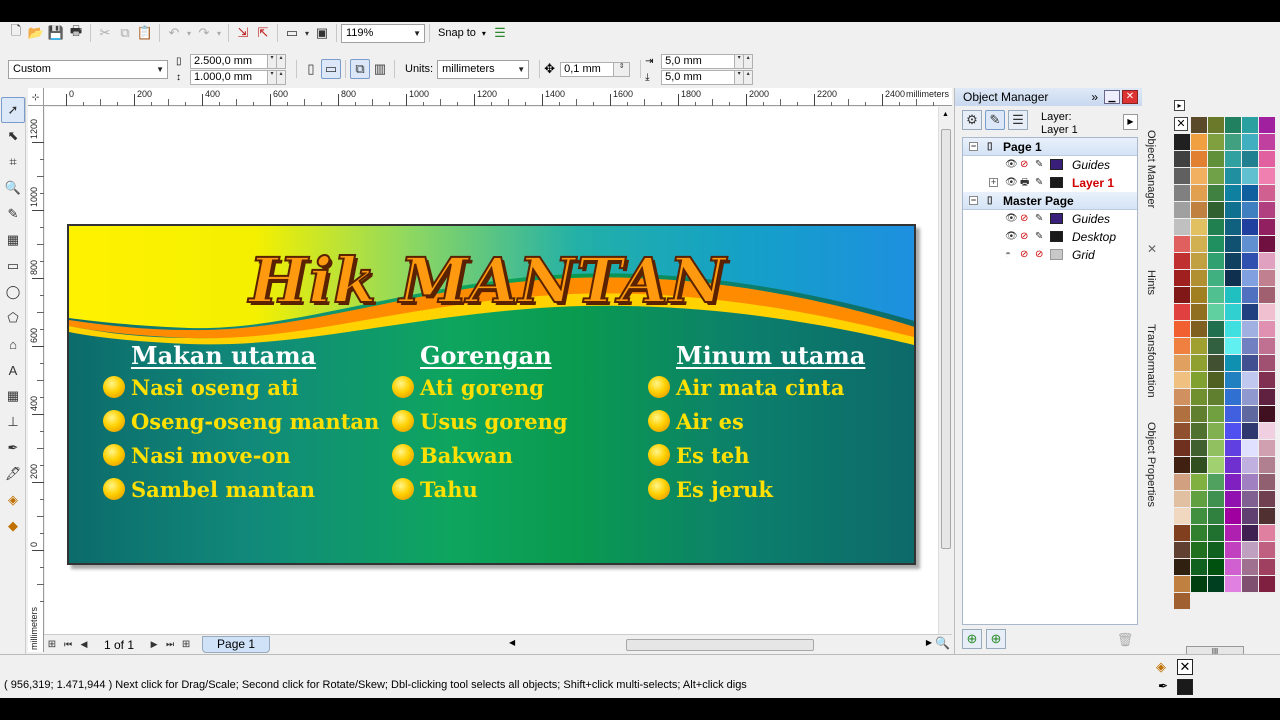 This screenshot has width=1280, height=720. I want to click on text-tool-icon: A, so click(13, 370).